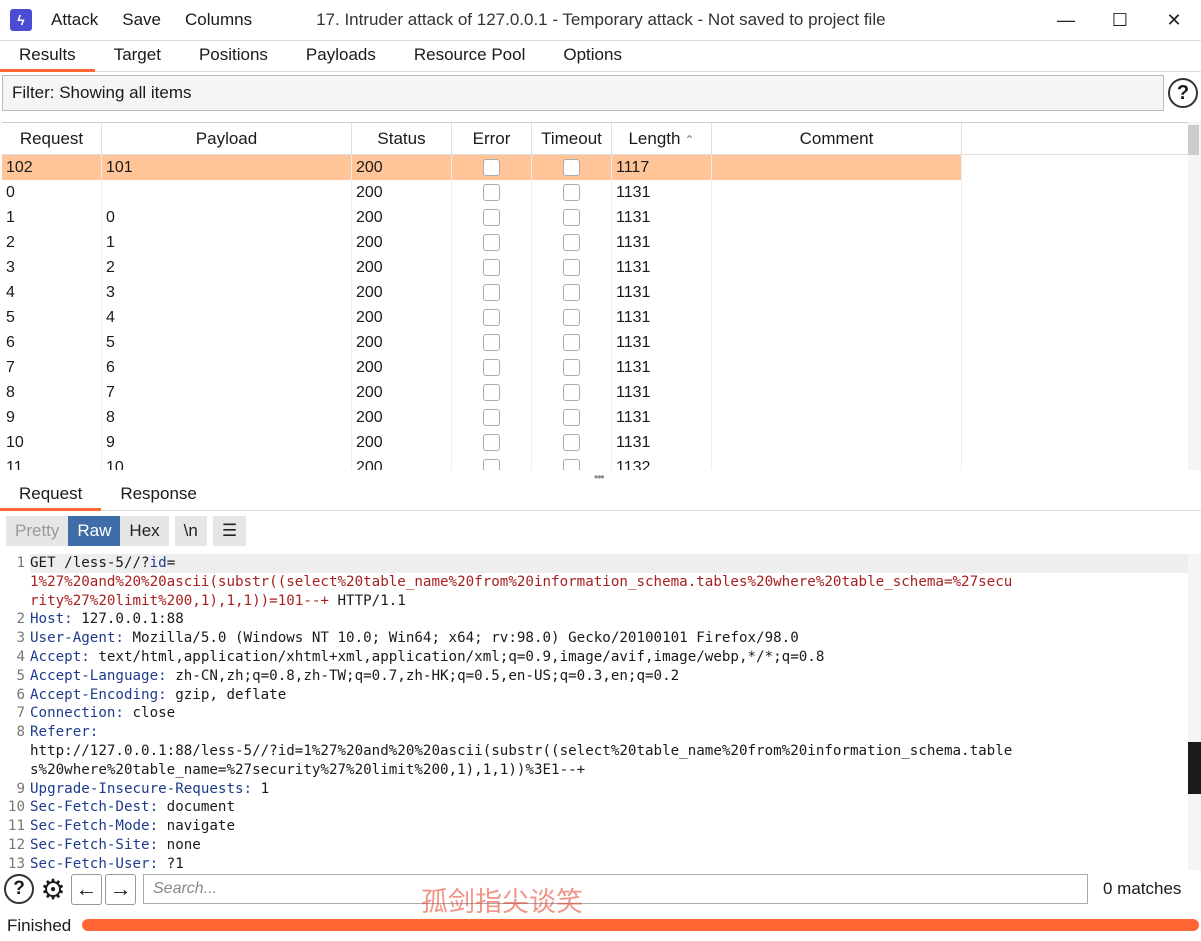 Image resolution: width=1201 pixels, height=941 pixels. What do you see at coordinates (595, 242) in the screenshot?
I see `table-row: 2 1 200 1131` at bounding box center [595, 242].